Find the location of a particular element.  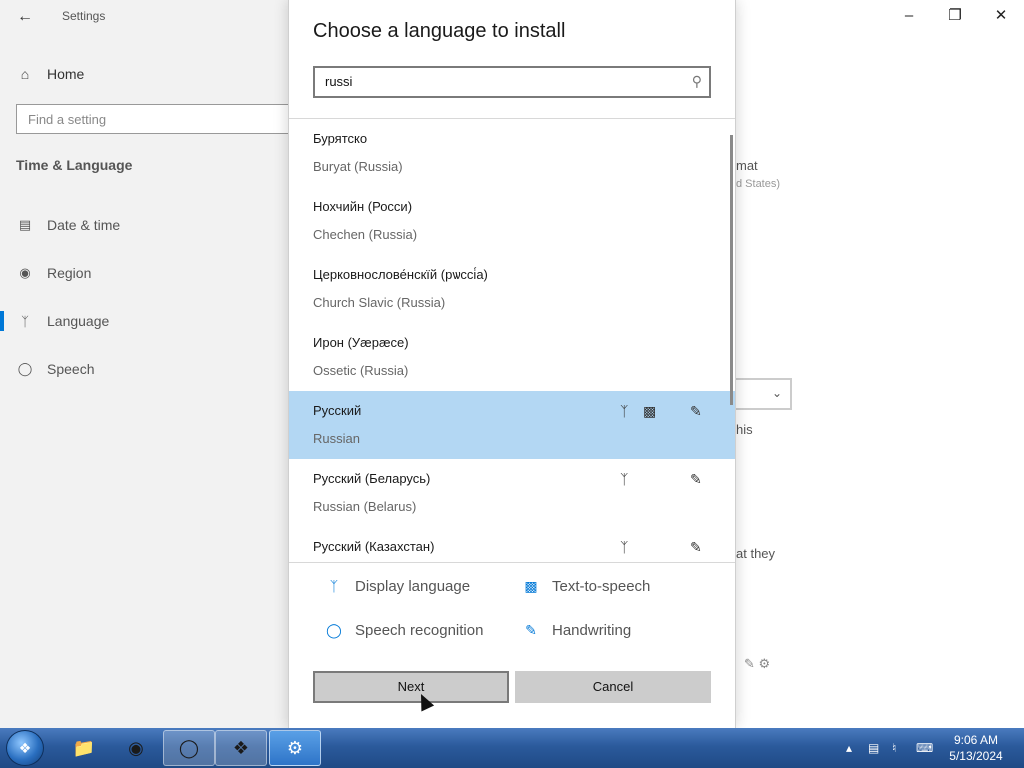

sidebar-item-language: ᛉ Language is located at coordinates (62, 321).